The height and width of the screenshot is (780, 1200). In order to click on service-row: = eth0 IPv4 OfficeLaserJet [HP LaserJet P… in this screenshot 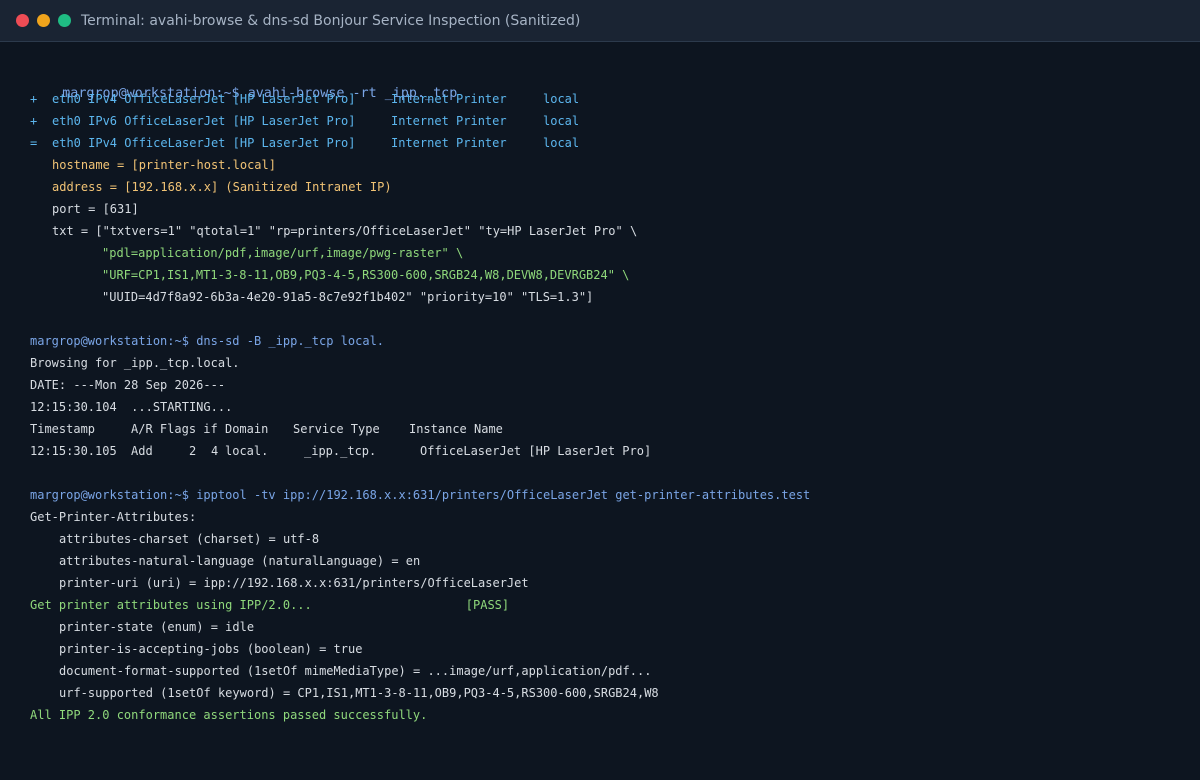, I will do `click(600, 143)`.